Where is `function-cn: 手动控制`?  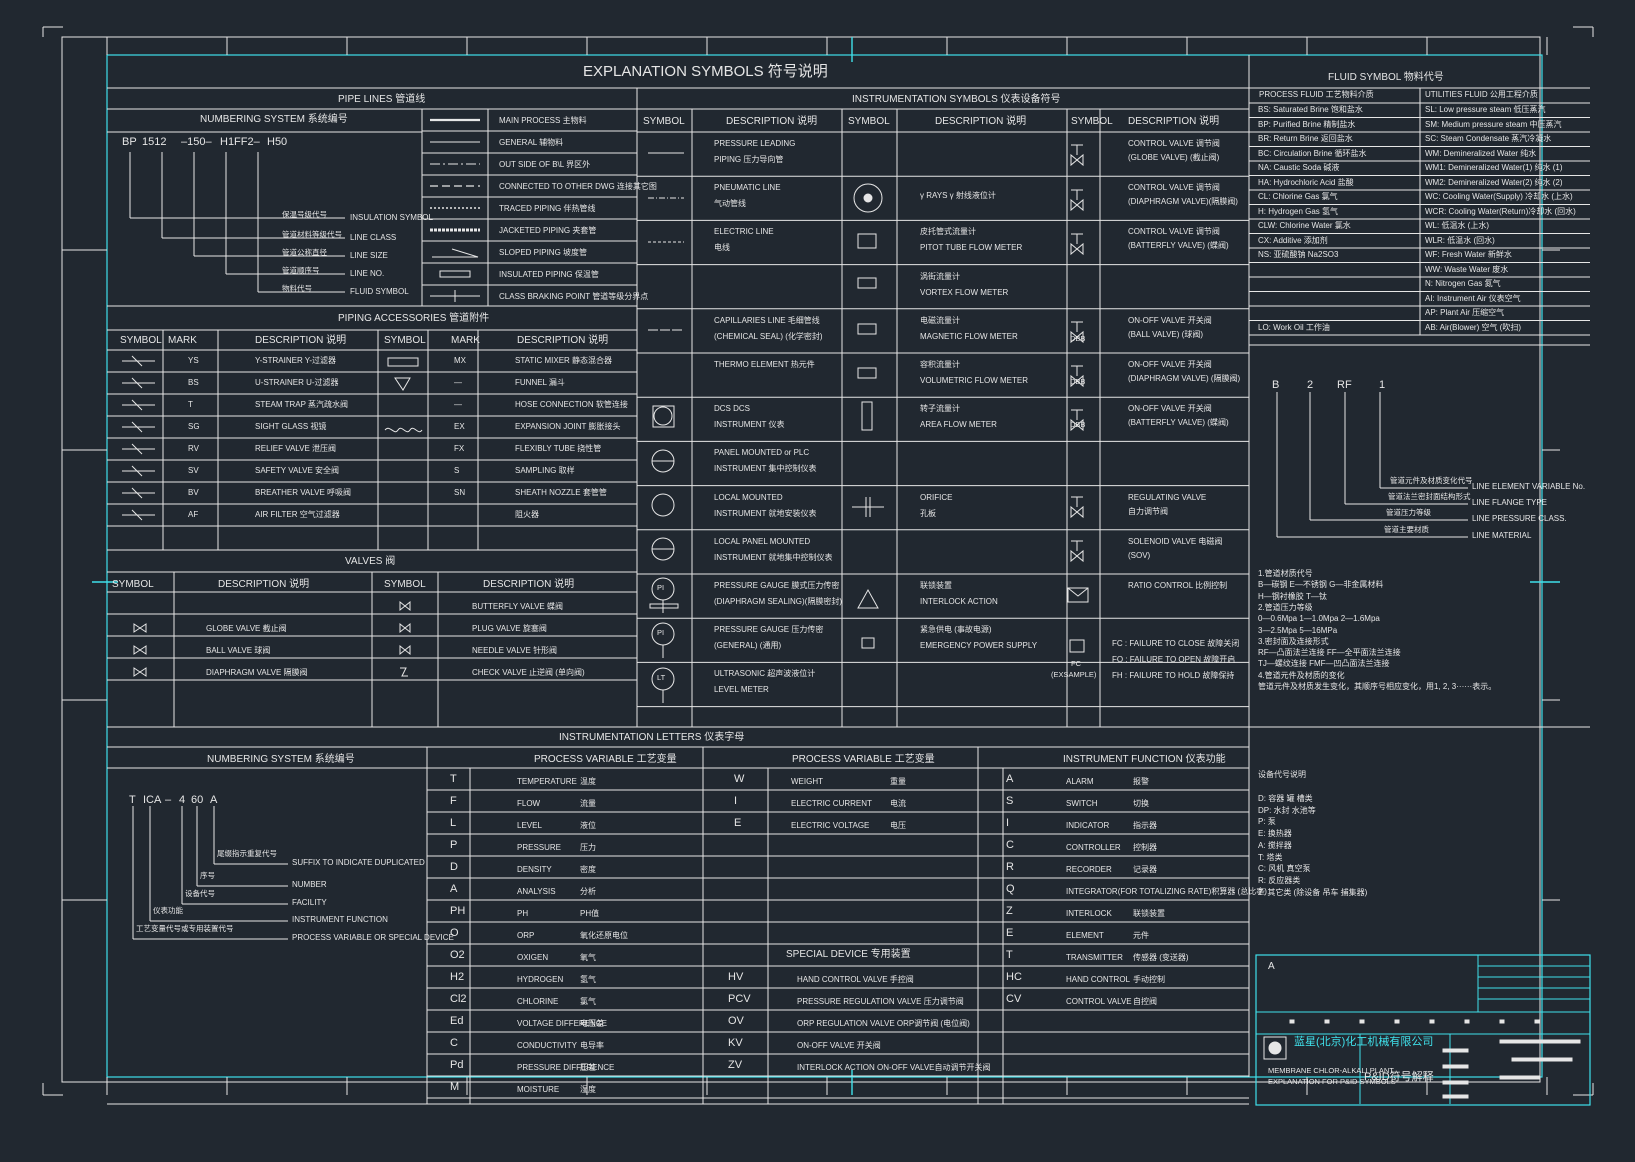
function-cn: 手动控制 is located at coordinates (1149, 979).